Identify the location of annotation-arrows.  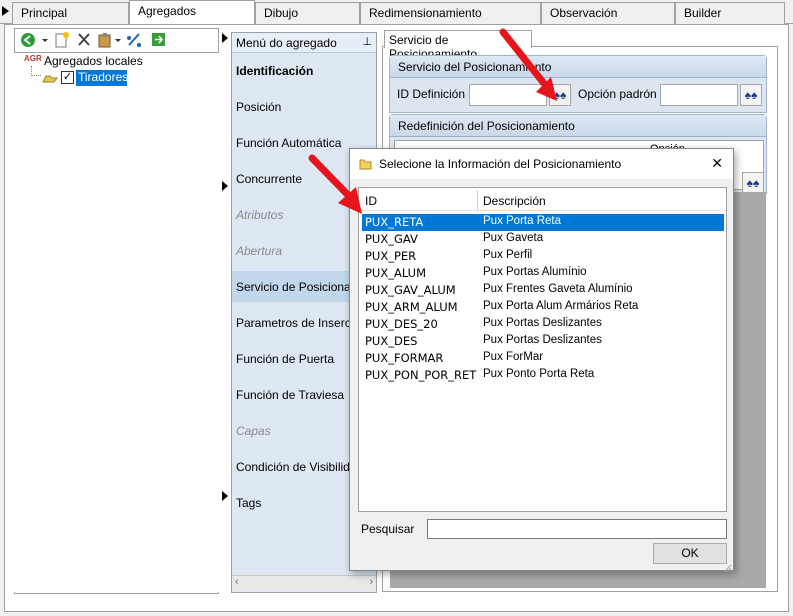
(432, 121).